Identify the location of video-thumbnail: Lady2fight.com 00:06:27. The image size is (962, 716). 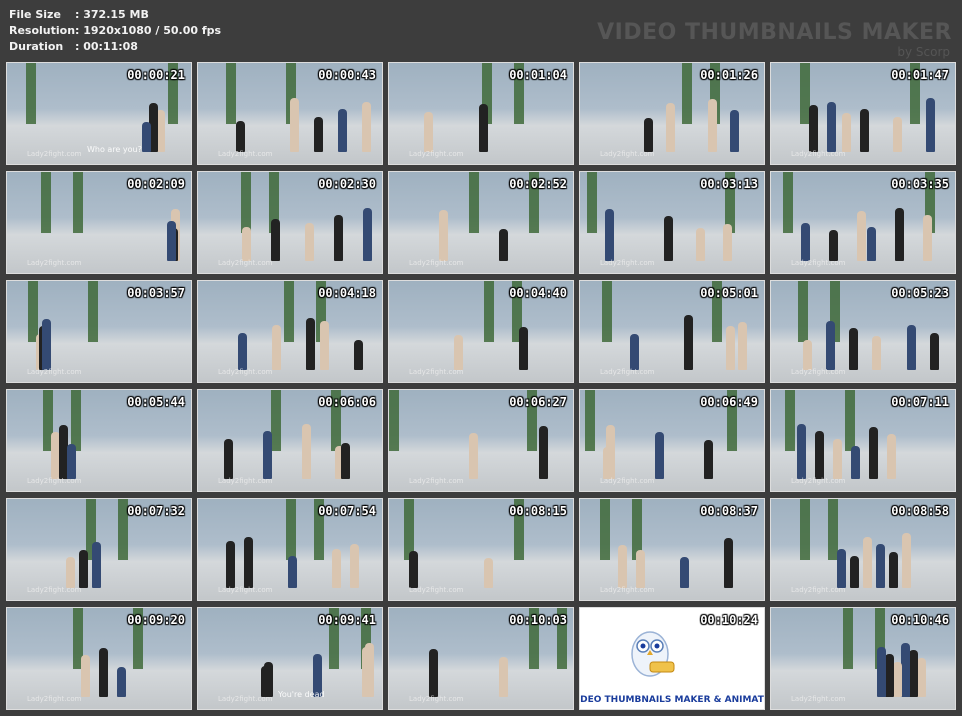
(481, 440).